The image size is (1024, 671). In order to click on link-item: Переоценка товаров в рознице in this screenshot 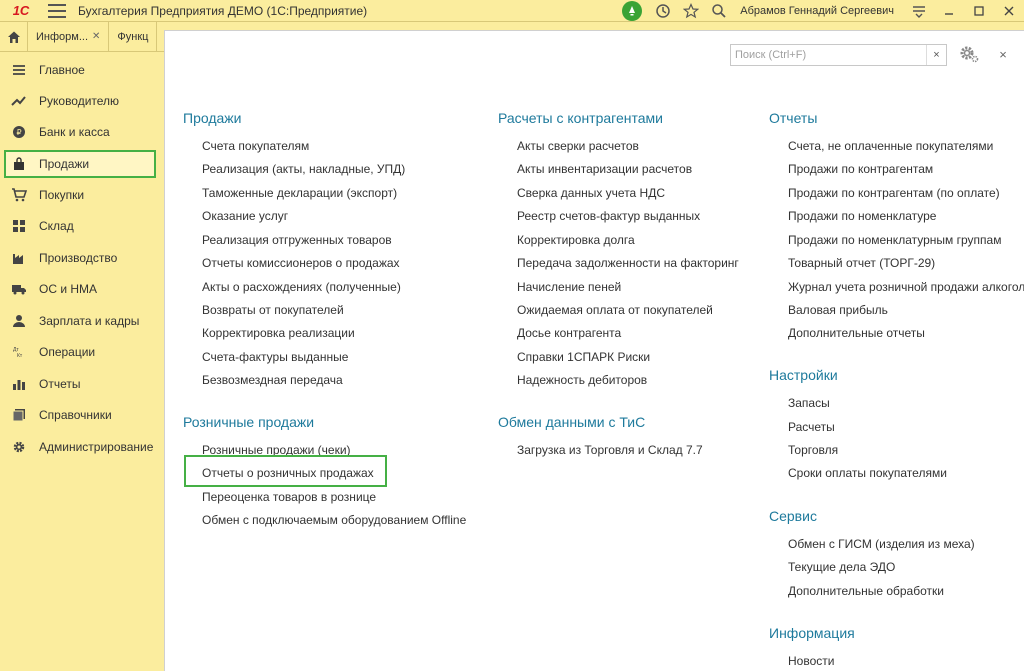, I will do `click(289, 497)`.